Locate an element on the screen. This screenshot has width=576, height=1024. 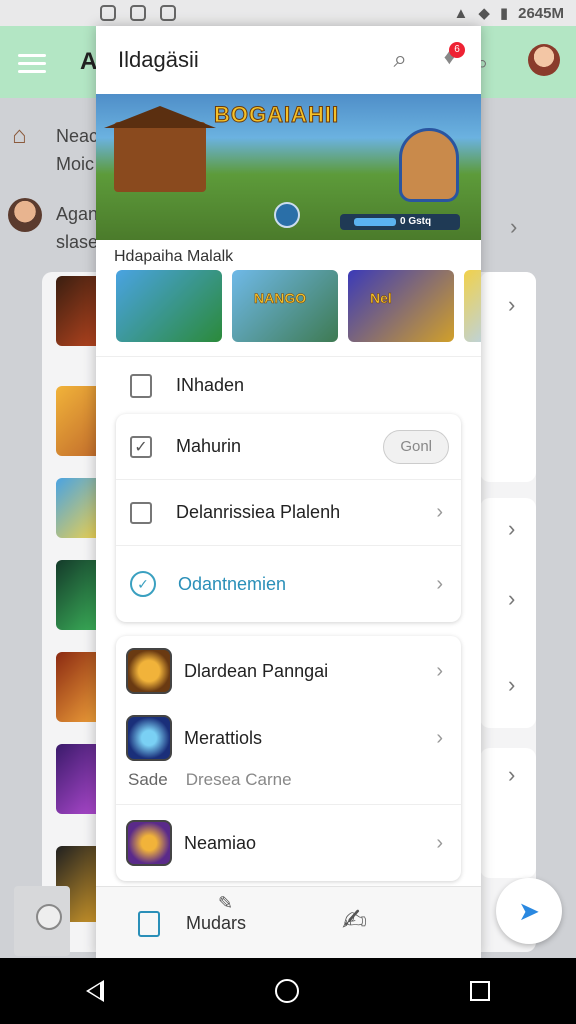
section-label: Hdapaiha Malalk is located at coordinates (174, 256).